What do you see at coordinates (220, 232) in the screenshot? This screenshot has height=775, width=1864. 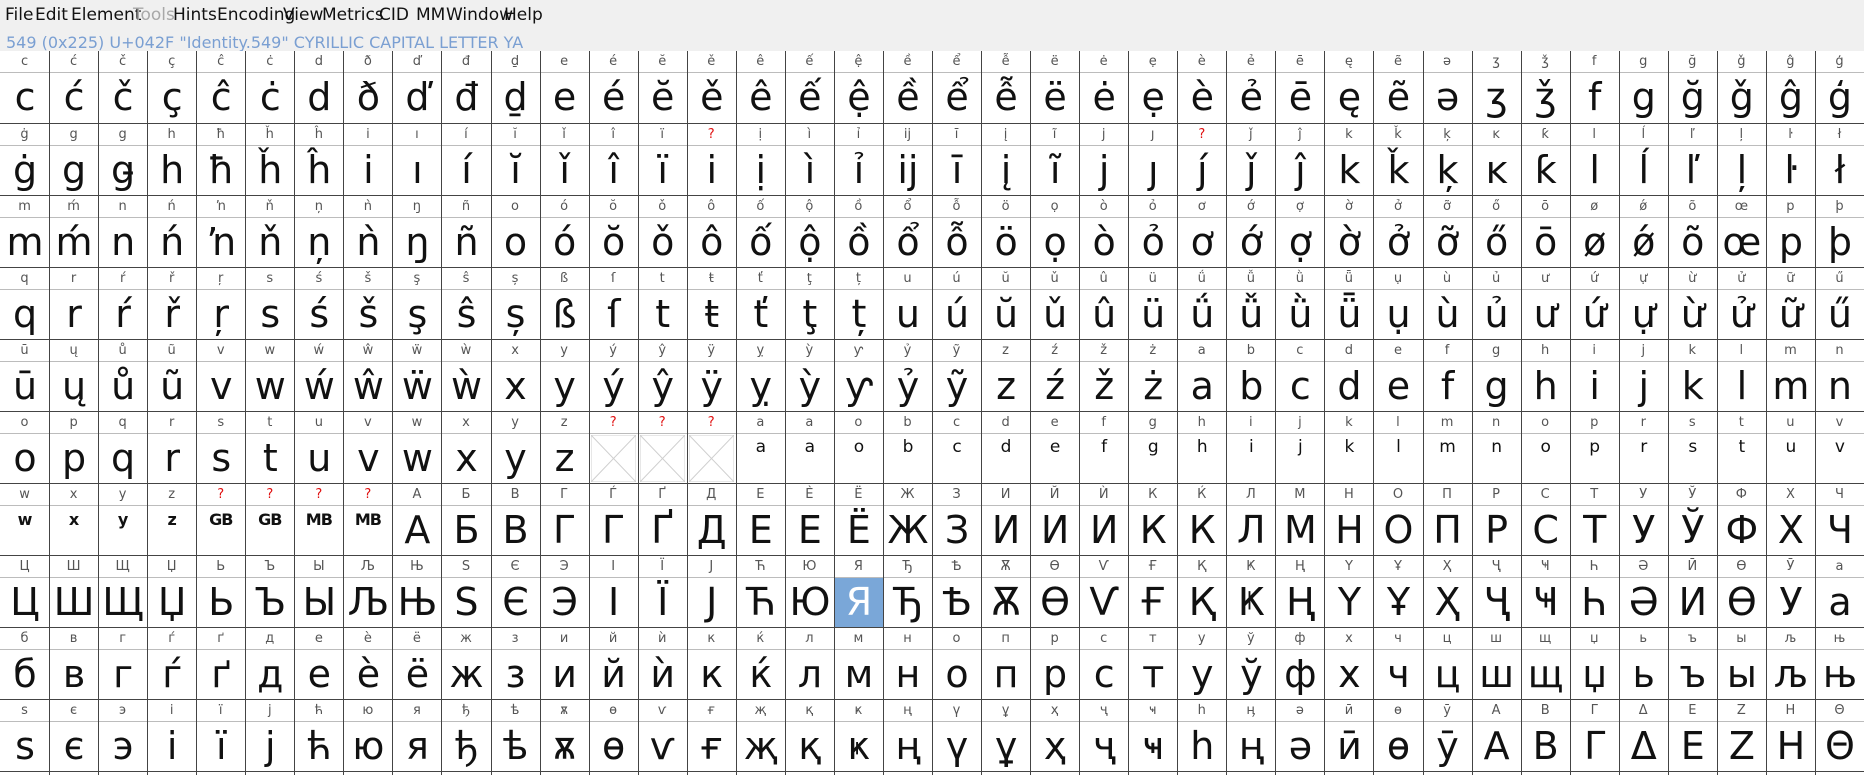 I see `glyph-cell: ŉŉ` at bounding box center [220, 232].